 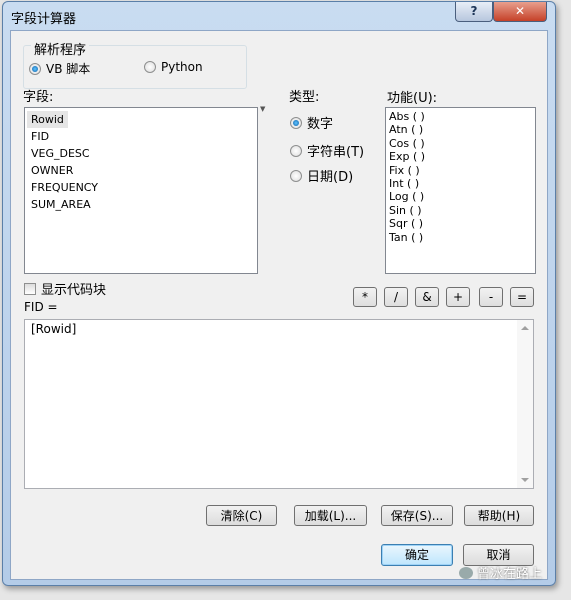 I want to click on scroll-up-icon, so click(x=525, y=328).